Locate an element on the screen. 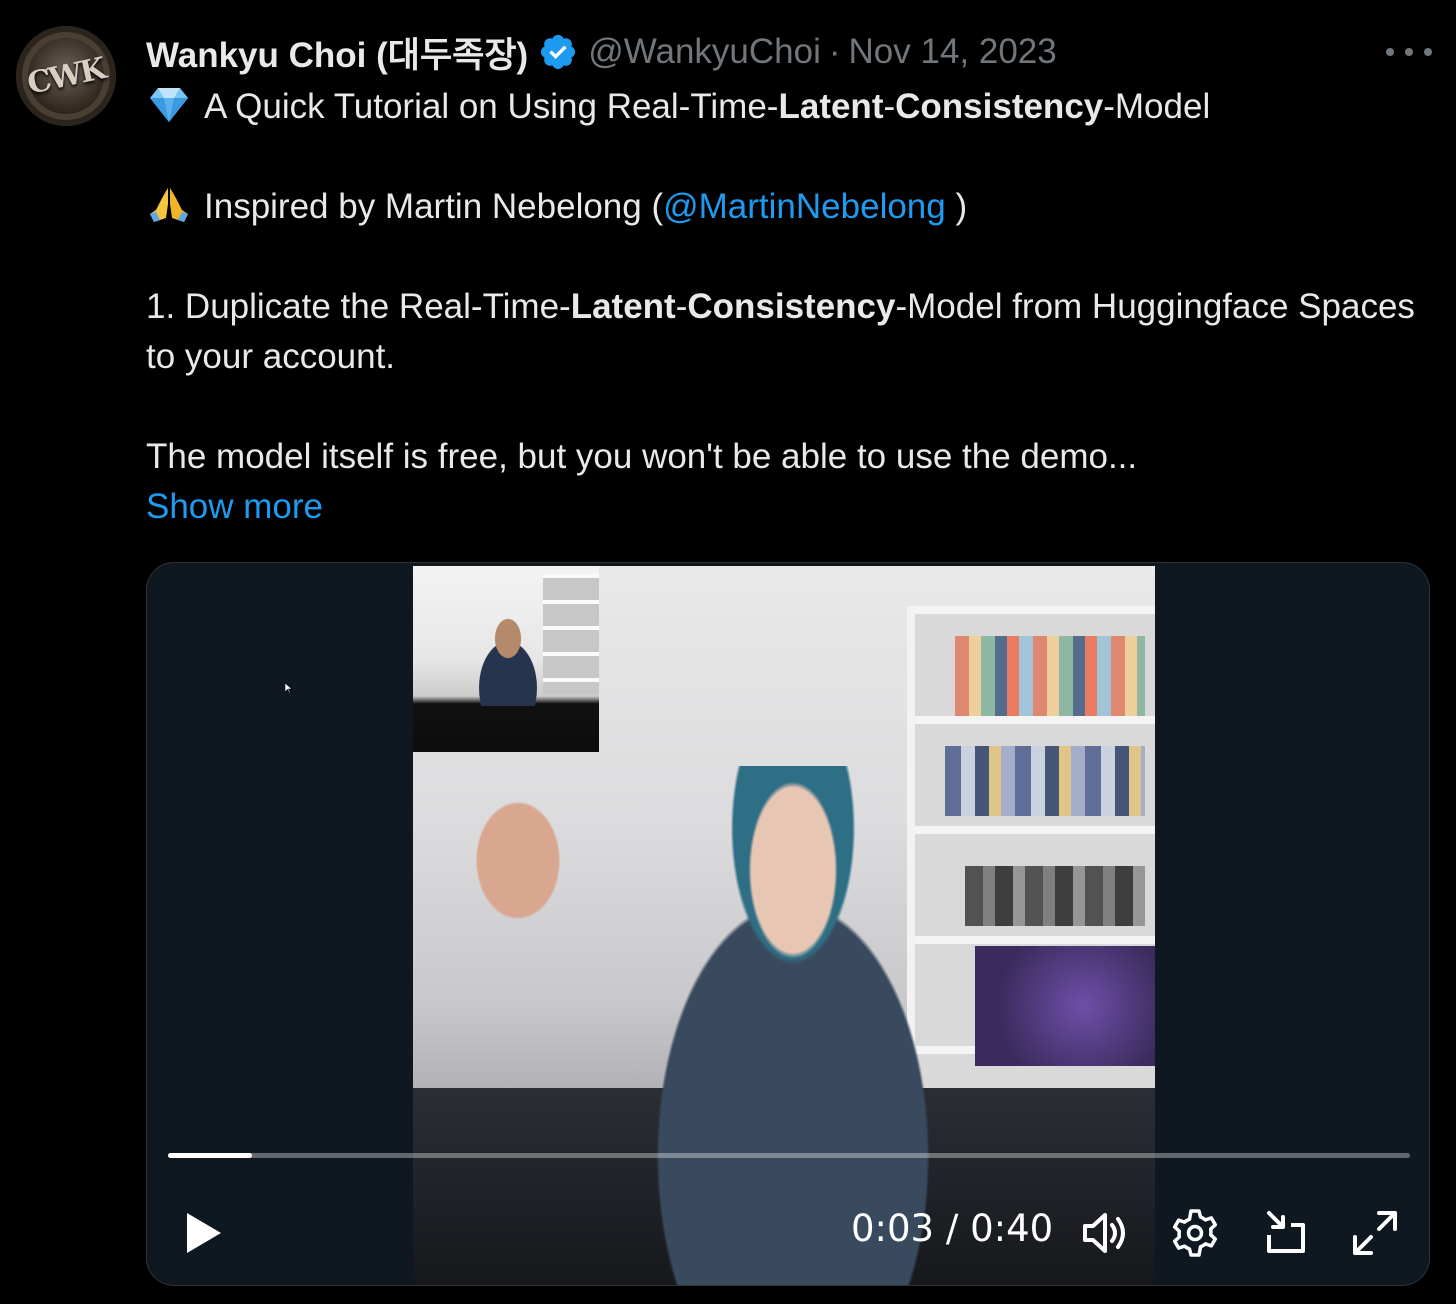 The height and width of the screenshot is (1304, 1456). show-more-link: Show more is located at coordinates (234, 506).